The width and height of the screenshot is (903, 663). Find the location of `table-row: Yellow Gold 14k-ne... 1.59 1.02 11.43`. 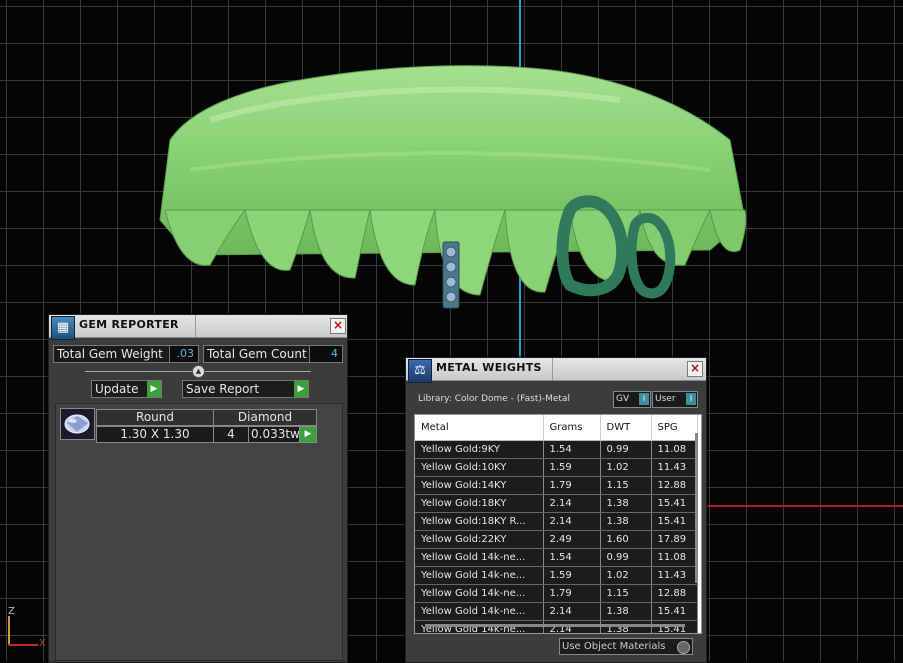

table-row: Yellow Gold 14k-ne... 1.59 1.02 11.43 is located at coordinates (556, 575).